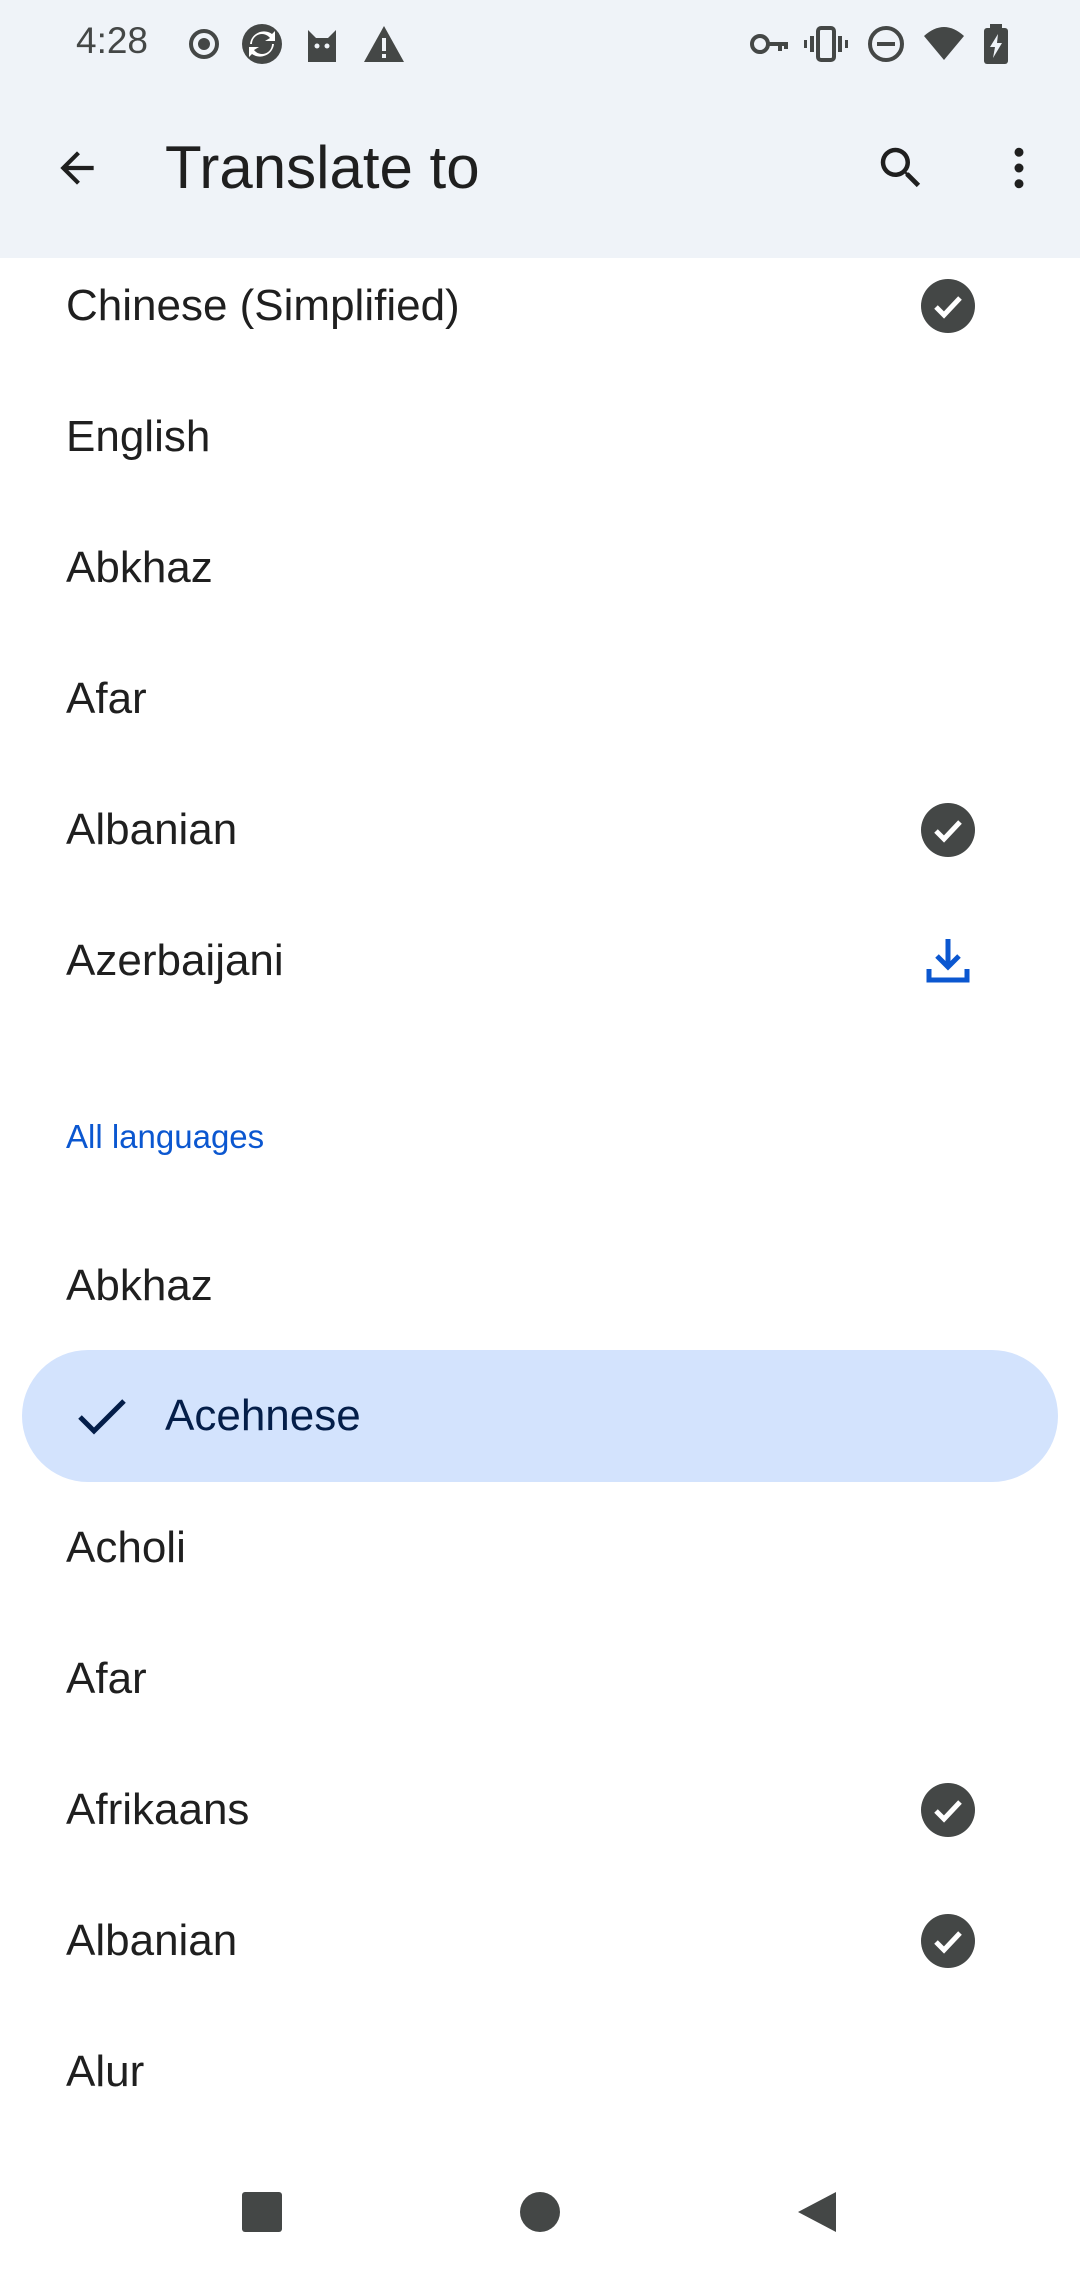 Image resolution: width=1080 pixels, height=2280 pixels. I want to click on sync-icon, so click(262, 44).